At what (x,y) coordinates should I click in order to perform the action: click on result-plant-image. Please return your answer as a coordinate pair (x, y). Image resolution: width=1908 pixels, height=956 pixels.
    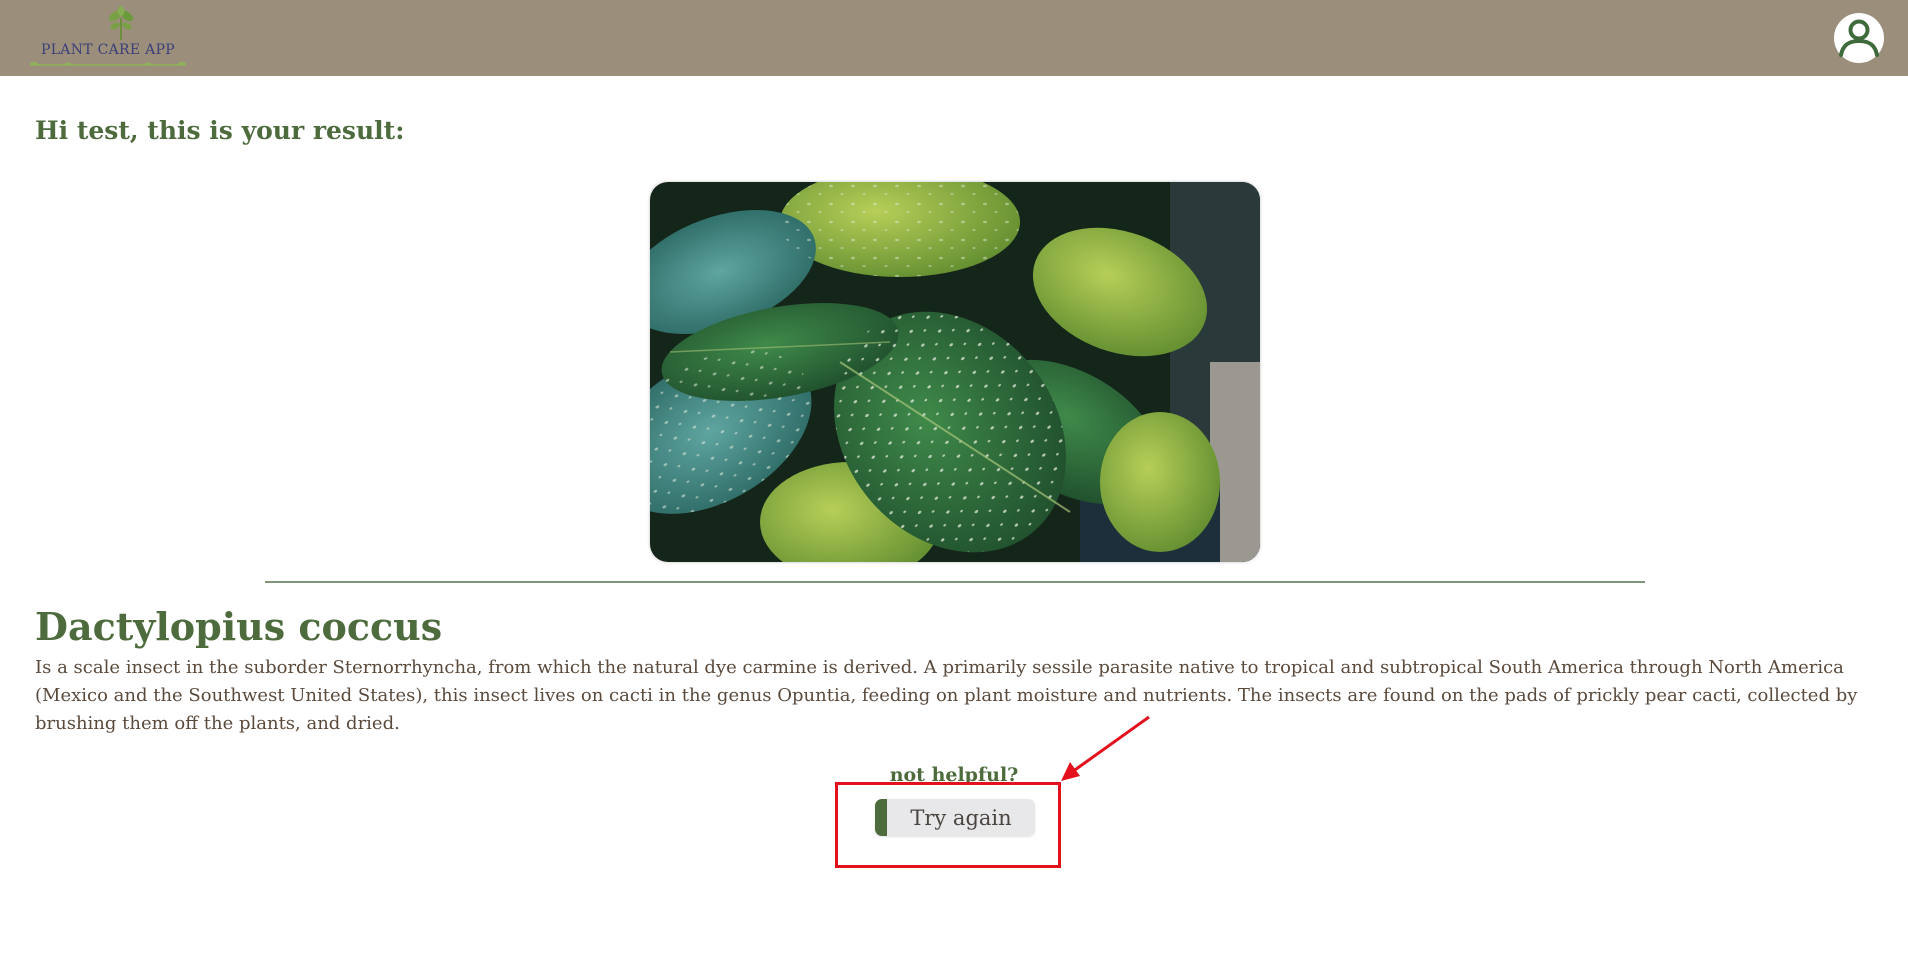
    Looking at the image, I should click on (955, 372).